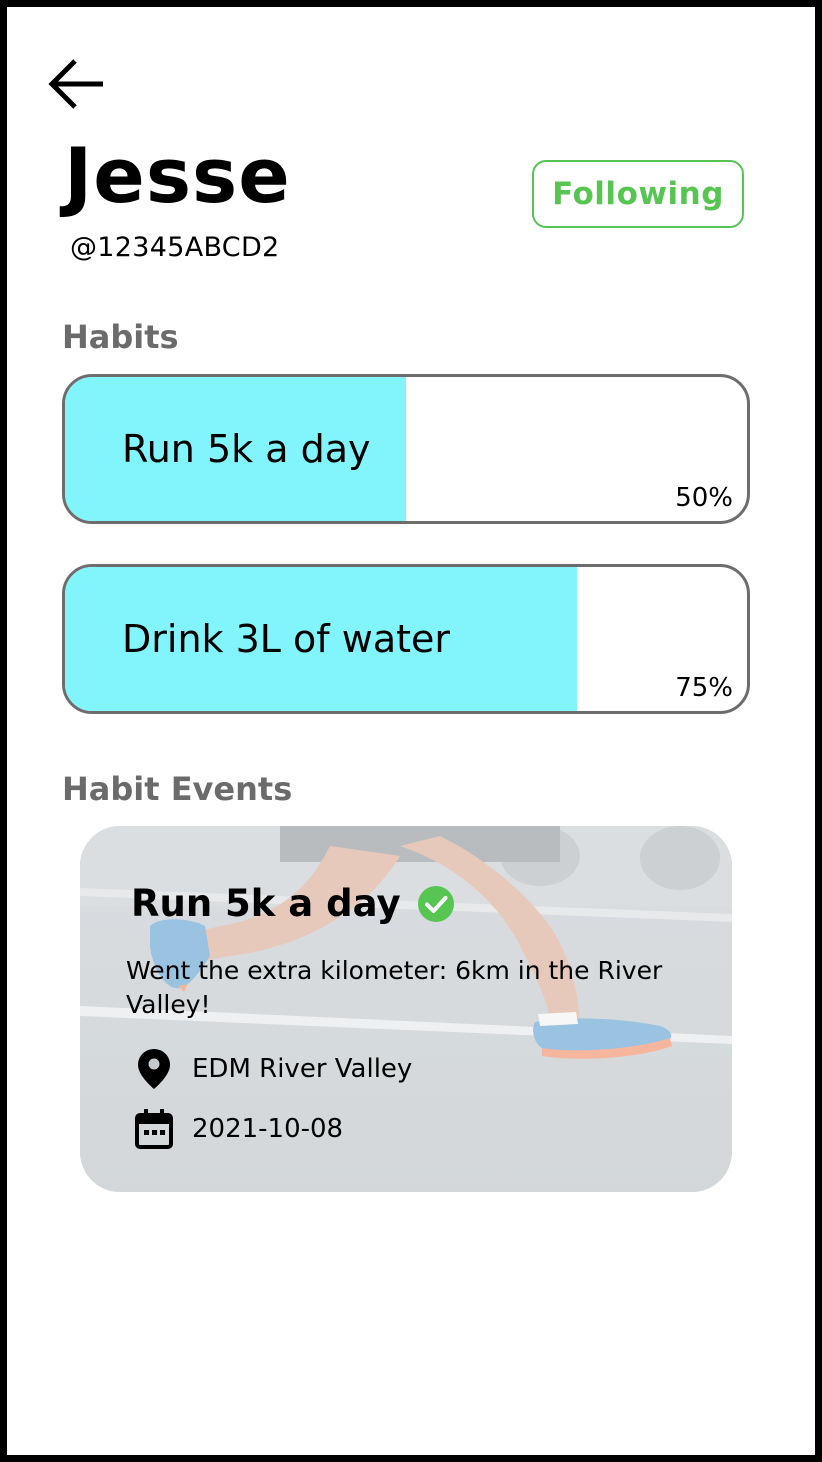 The image size is (822, 1462). I want to click on habit-progress-card: Run 5k a day 50%, so click(406, 449).